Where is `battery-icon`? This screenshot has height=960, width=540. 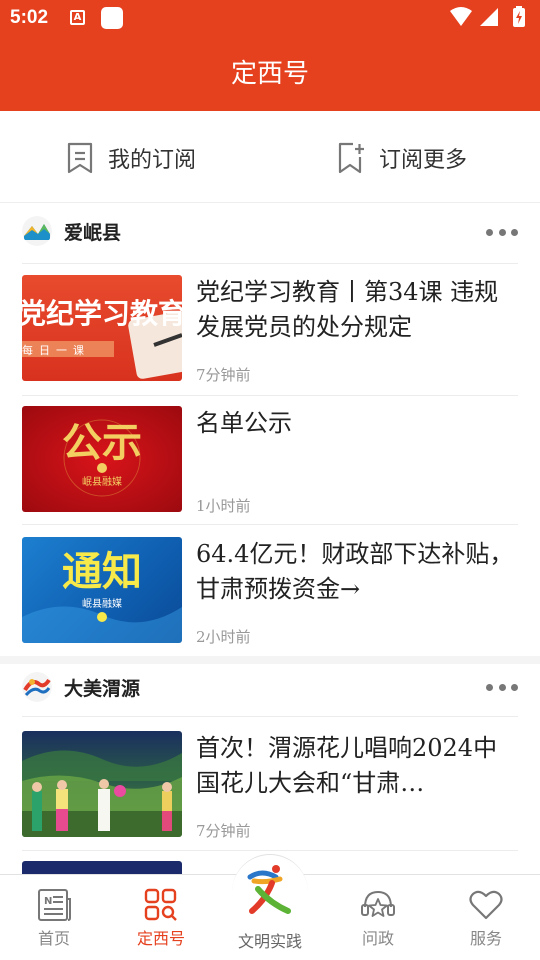
battery-icon is located at coordinates (519, 16).